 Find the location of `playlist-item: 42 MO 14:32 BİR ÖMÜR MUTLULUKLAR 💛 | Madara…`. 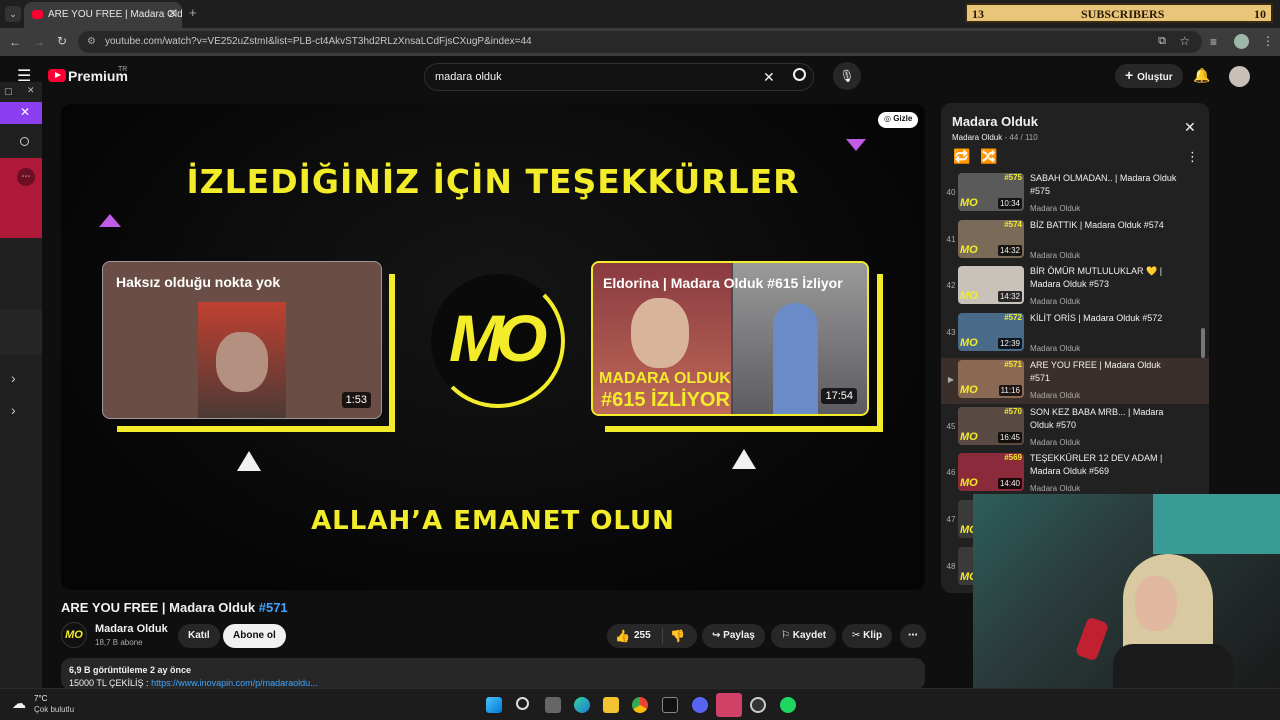

playlist-item: 42 MO 14:32 BİR ÖMÜR MUTLULUKLAR 💛 | Madara… is located at coordinates (1075, 287).